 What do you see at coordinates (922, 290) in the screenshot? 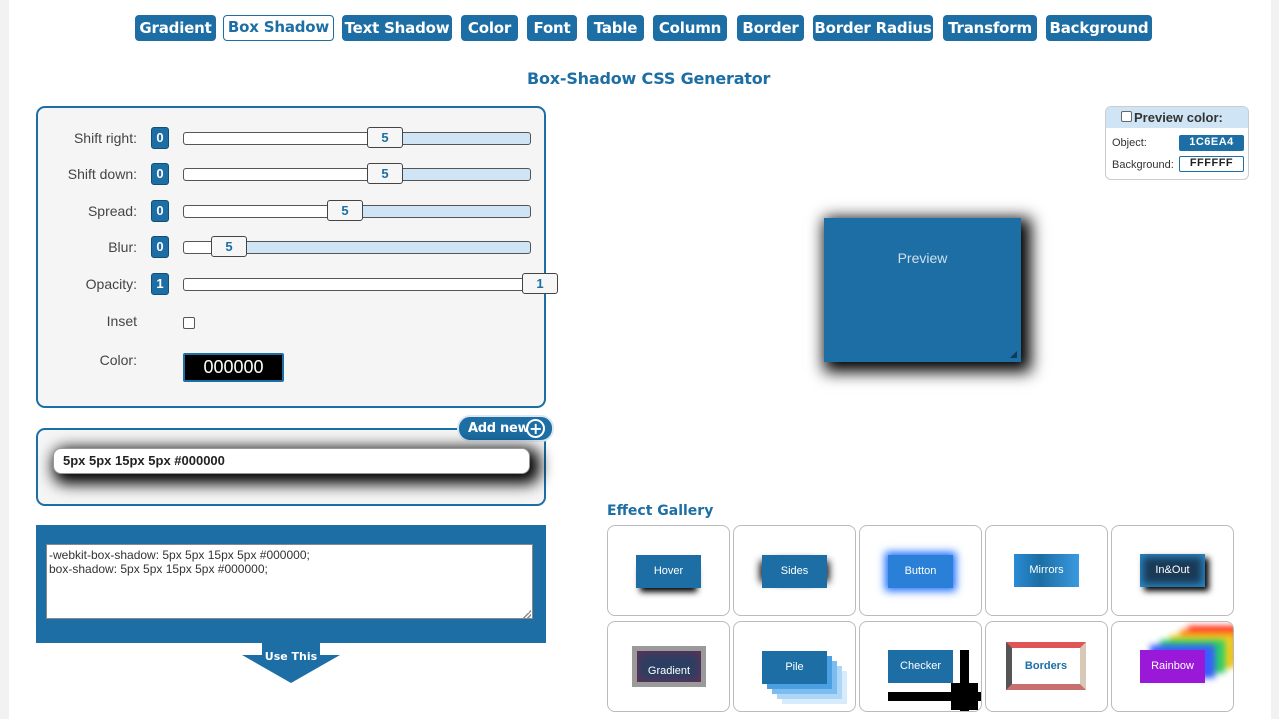
I see `preview-box: Preview` at bounding box center [922, 290].